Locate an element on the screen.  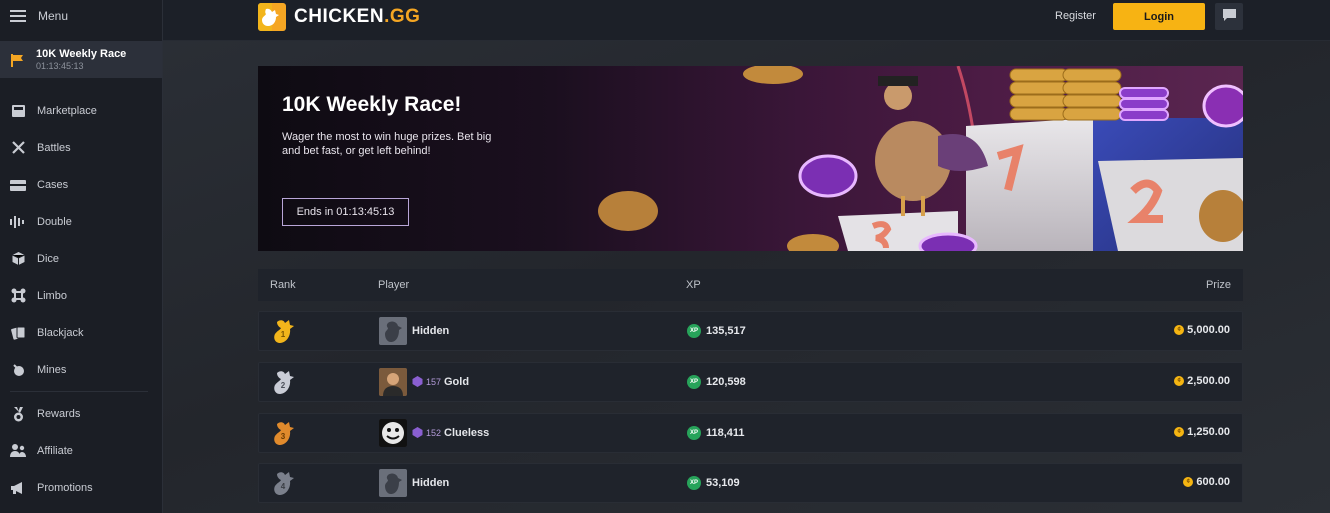
race-countdown: Ends in 01:13:45:13 is located at coordinates (345, 212).